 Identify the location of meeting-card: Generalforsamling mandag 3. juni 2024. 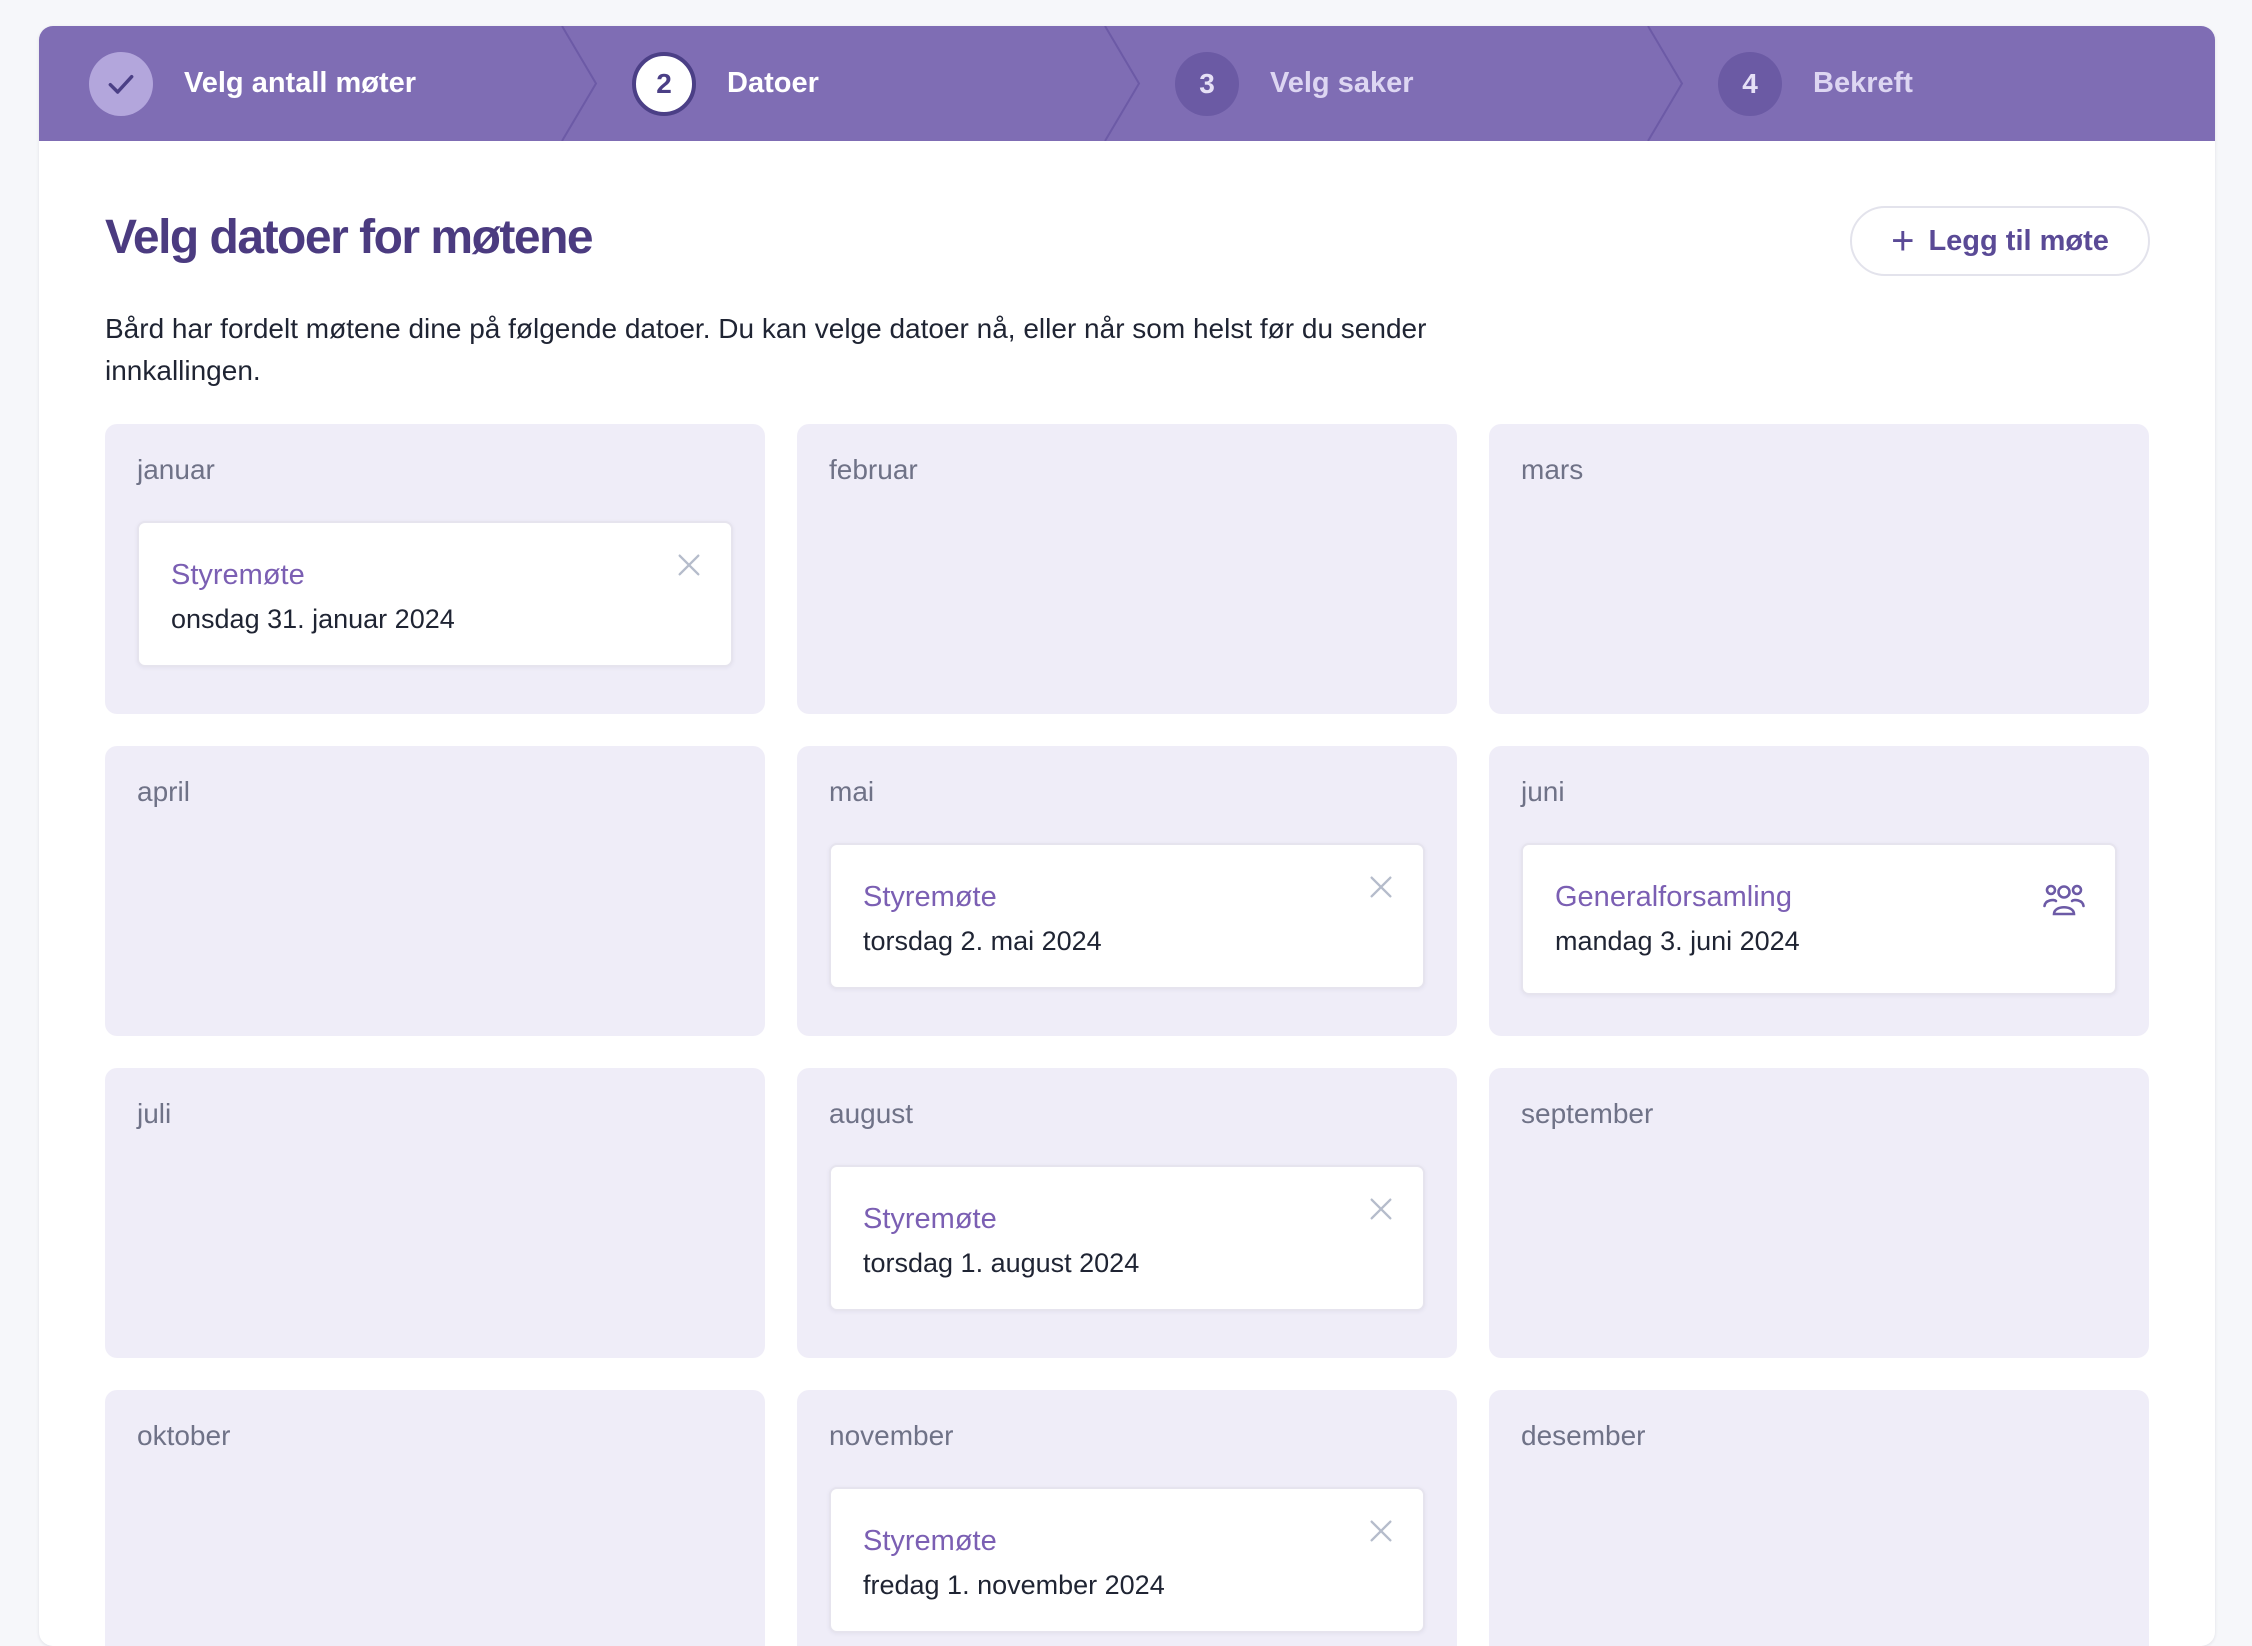
(1819, 919).